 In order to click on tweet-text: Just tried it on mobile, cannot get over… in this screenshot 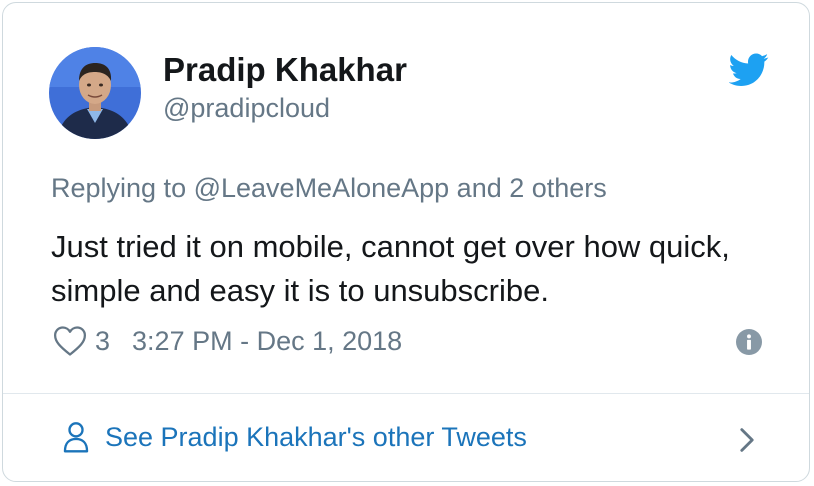, I will do `click(390, 268)`.